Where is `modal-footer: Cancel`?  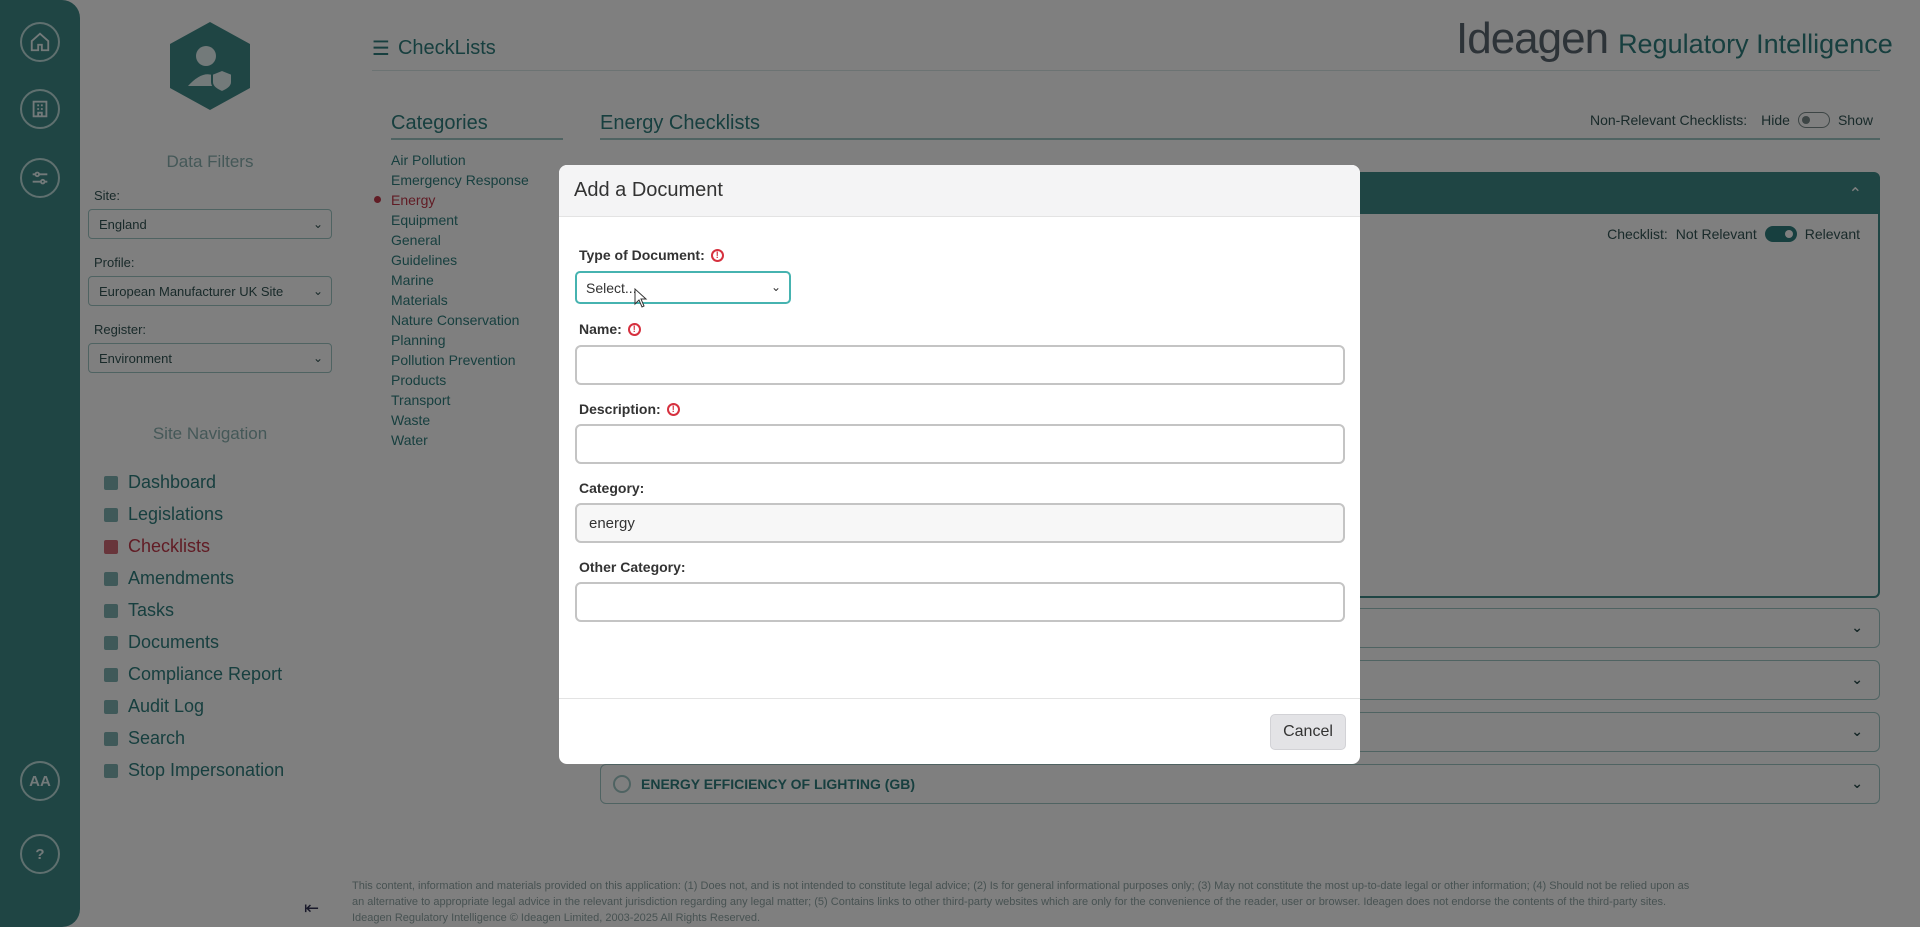
modal-footer: Cancel is located at coordinates (959, 731).